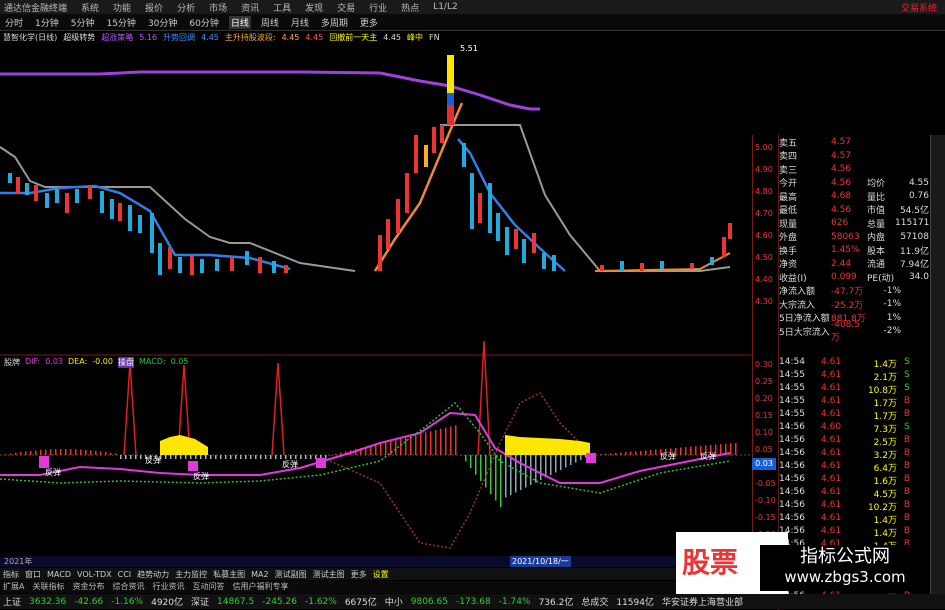  What do you see at coordinates (218, 7) in the screenshot?
I see `menu-item: 市场` at bounding box center [218, 7].